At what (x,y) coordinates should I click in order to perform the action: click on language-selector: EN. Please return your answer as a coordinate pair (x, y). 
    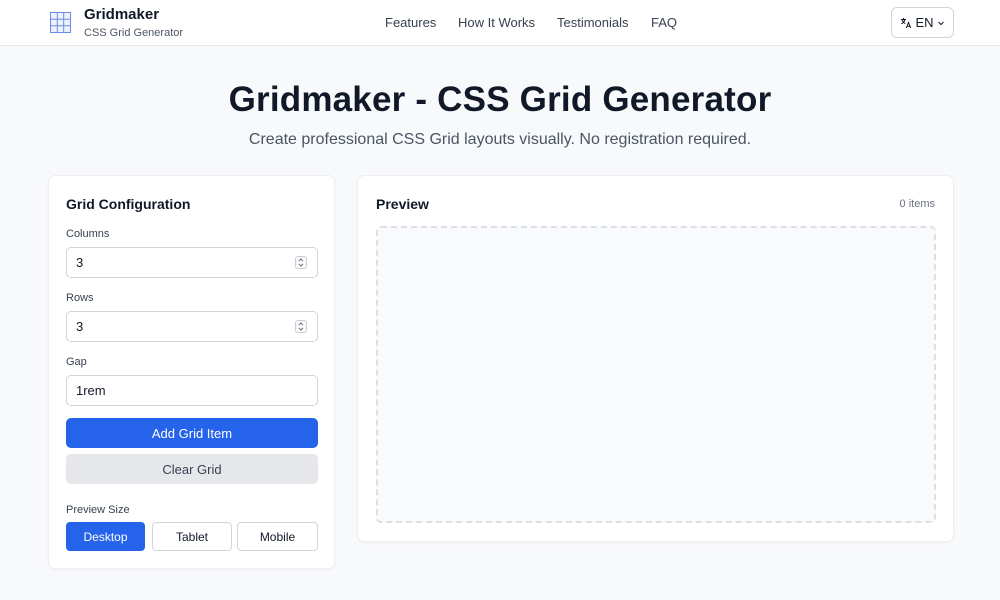
    Looking at the image, I should click on (922, 22).